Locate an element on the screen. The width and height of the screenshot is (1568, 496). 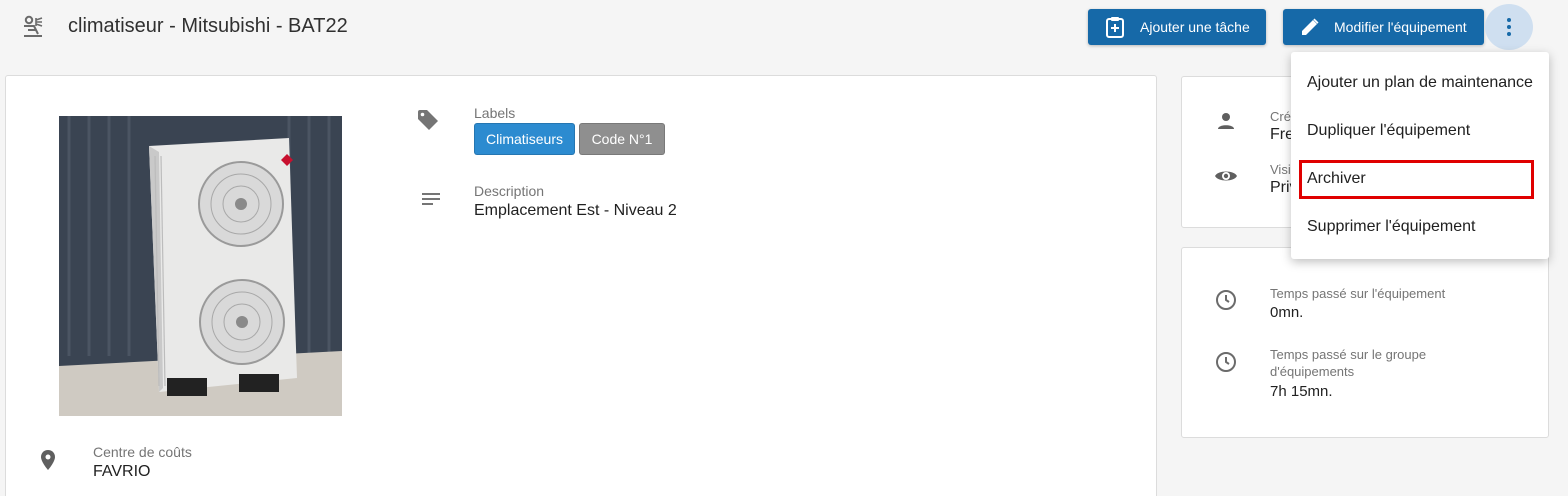
edit-equipment-button: Modifier l'équipement is located at coordinates (1383, 27).